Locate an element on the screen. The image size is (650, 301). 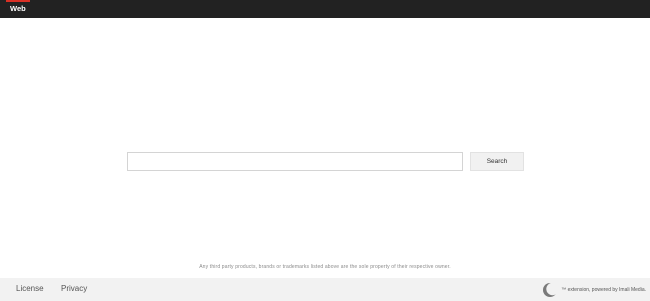
license-link: License is located at coordinates (30, 289).